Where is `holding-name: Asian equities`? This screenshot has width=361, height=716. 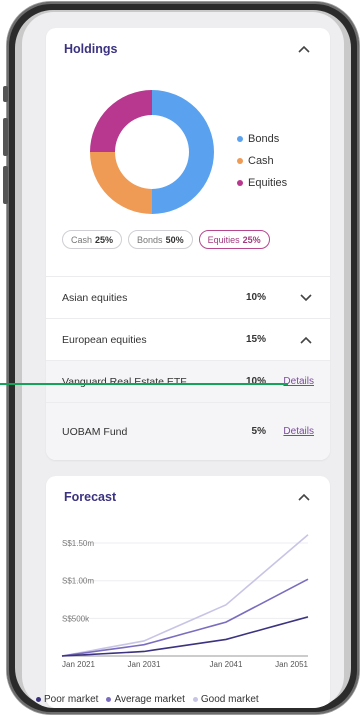 holding-name: Asian equities is located at coordinates (95, 297).